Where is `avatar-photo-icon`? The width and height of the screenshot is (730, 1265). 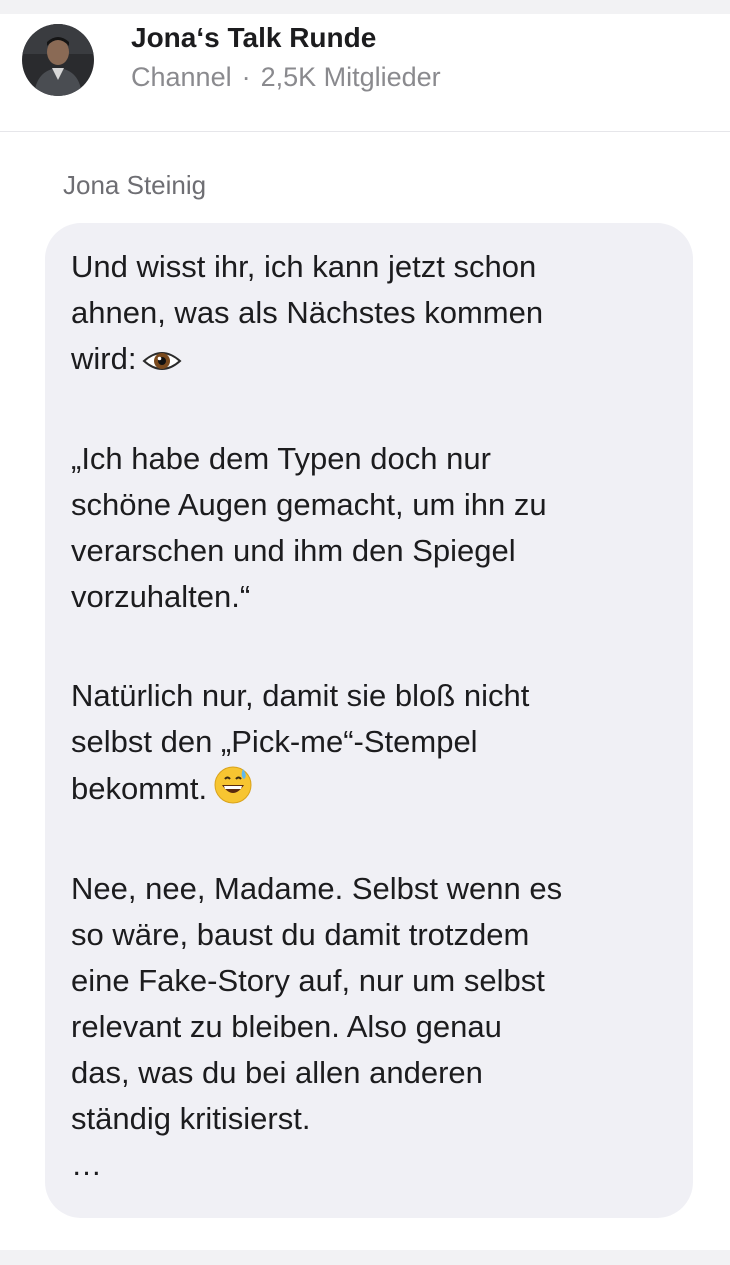
avatar-photo-icon is located at coordinates (58, 60).